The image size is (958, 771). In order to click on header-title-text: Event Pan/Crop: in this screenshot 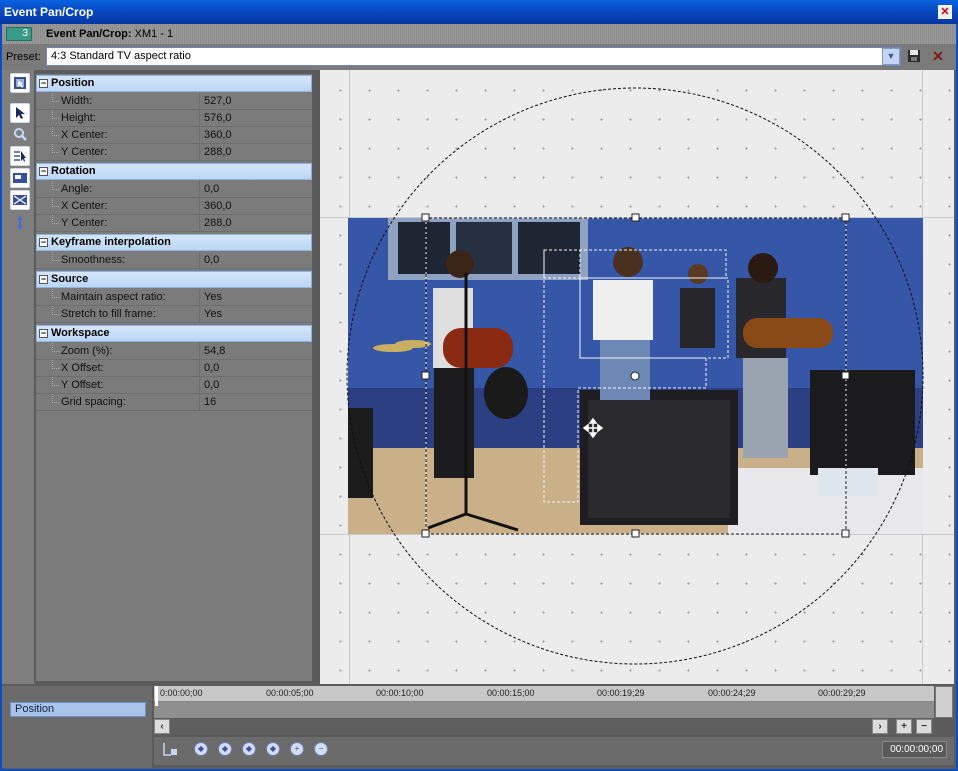, I will do `click(89, 34)`.